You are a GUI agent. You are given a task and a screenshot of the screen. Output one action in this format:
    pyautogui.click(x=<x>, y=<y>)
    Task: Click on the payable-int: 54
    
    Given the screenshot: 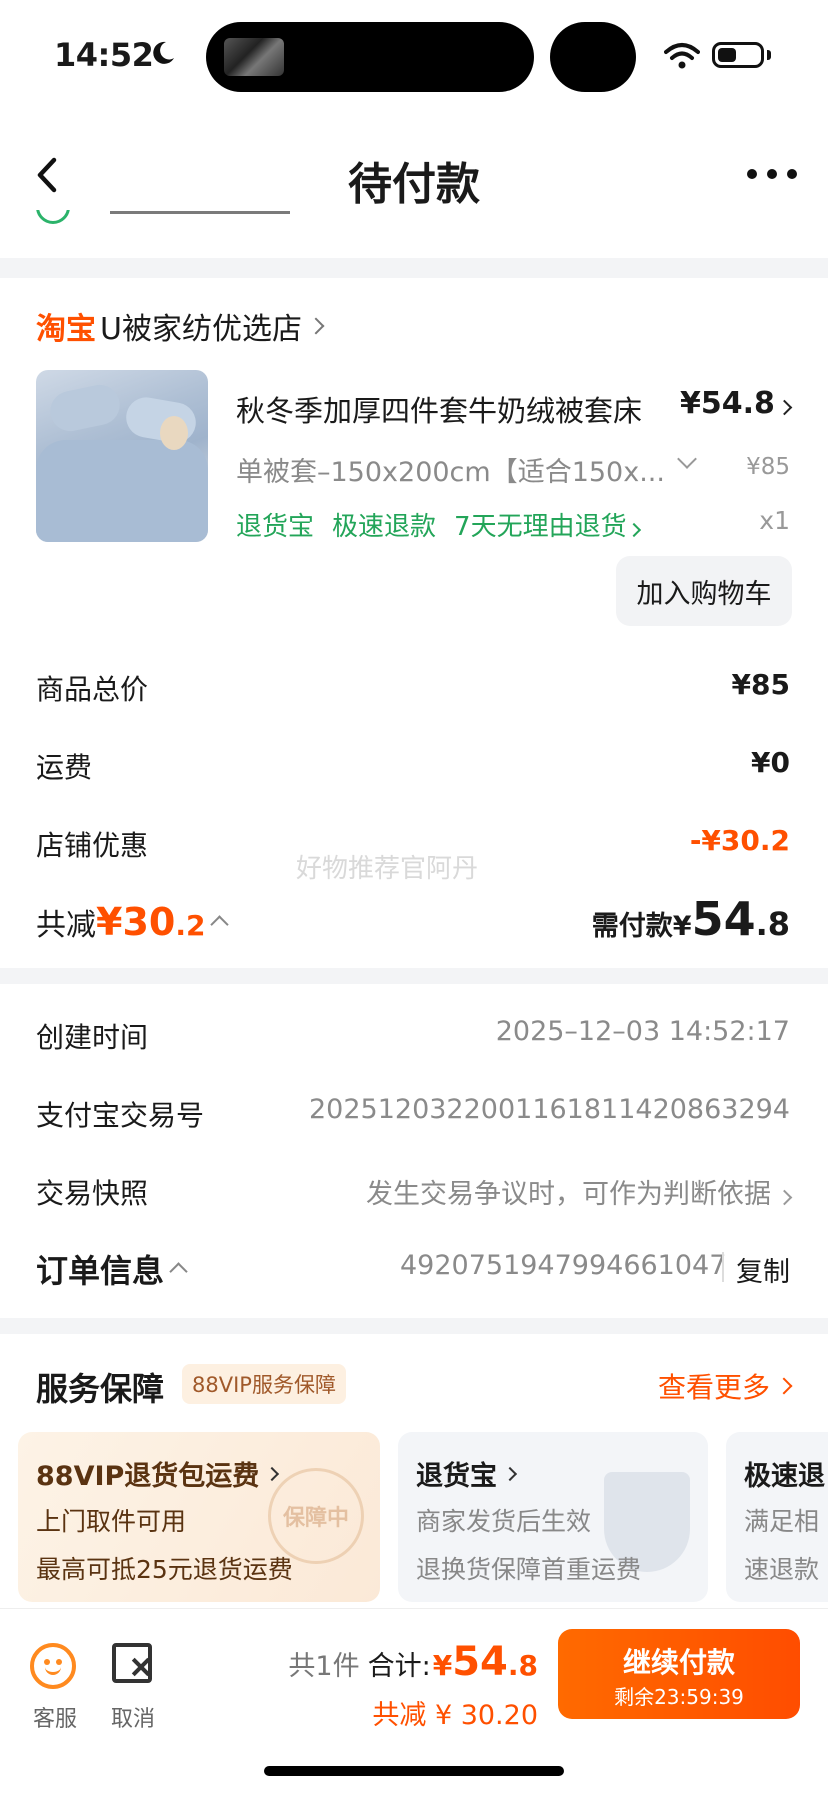 What is the action you would take?
    pyautogui.click(x=723, y=919)
    